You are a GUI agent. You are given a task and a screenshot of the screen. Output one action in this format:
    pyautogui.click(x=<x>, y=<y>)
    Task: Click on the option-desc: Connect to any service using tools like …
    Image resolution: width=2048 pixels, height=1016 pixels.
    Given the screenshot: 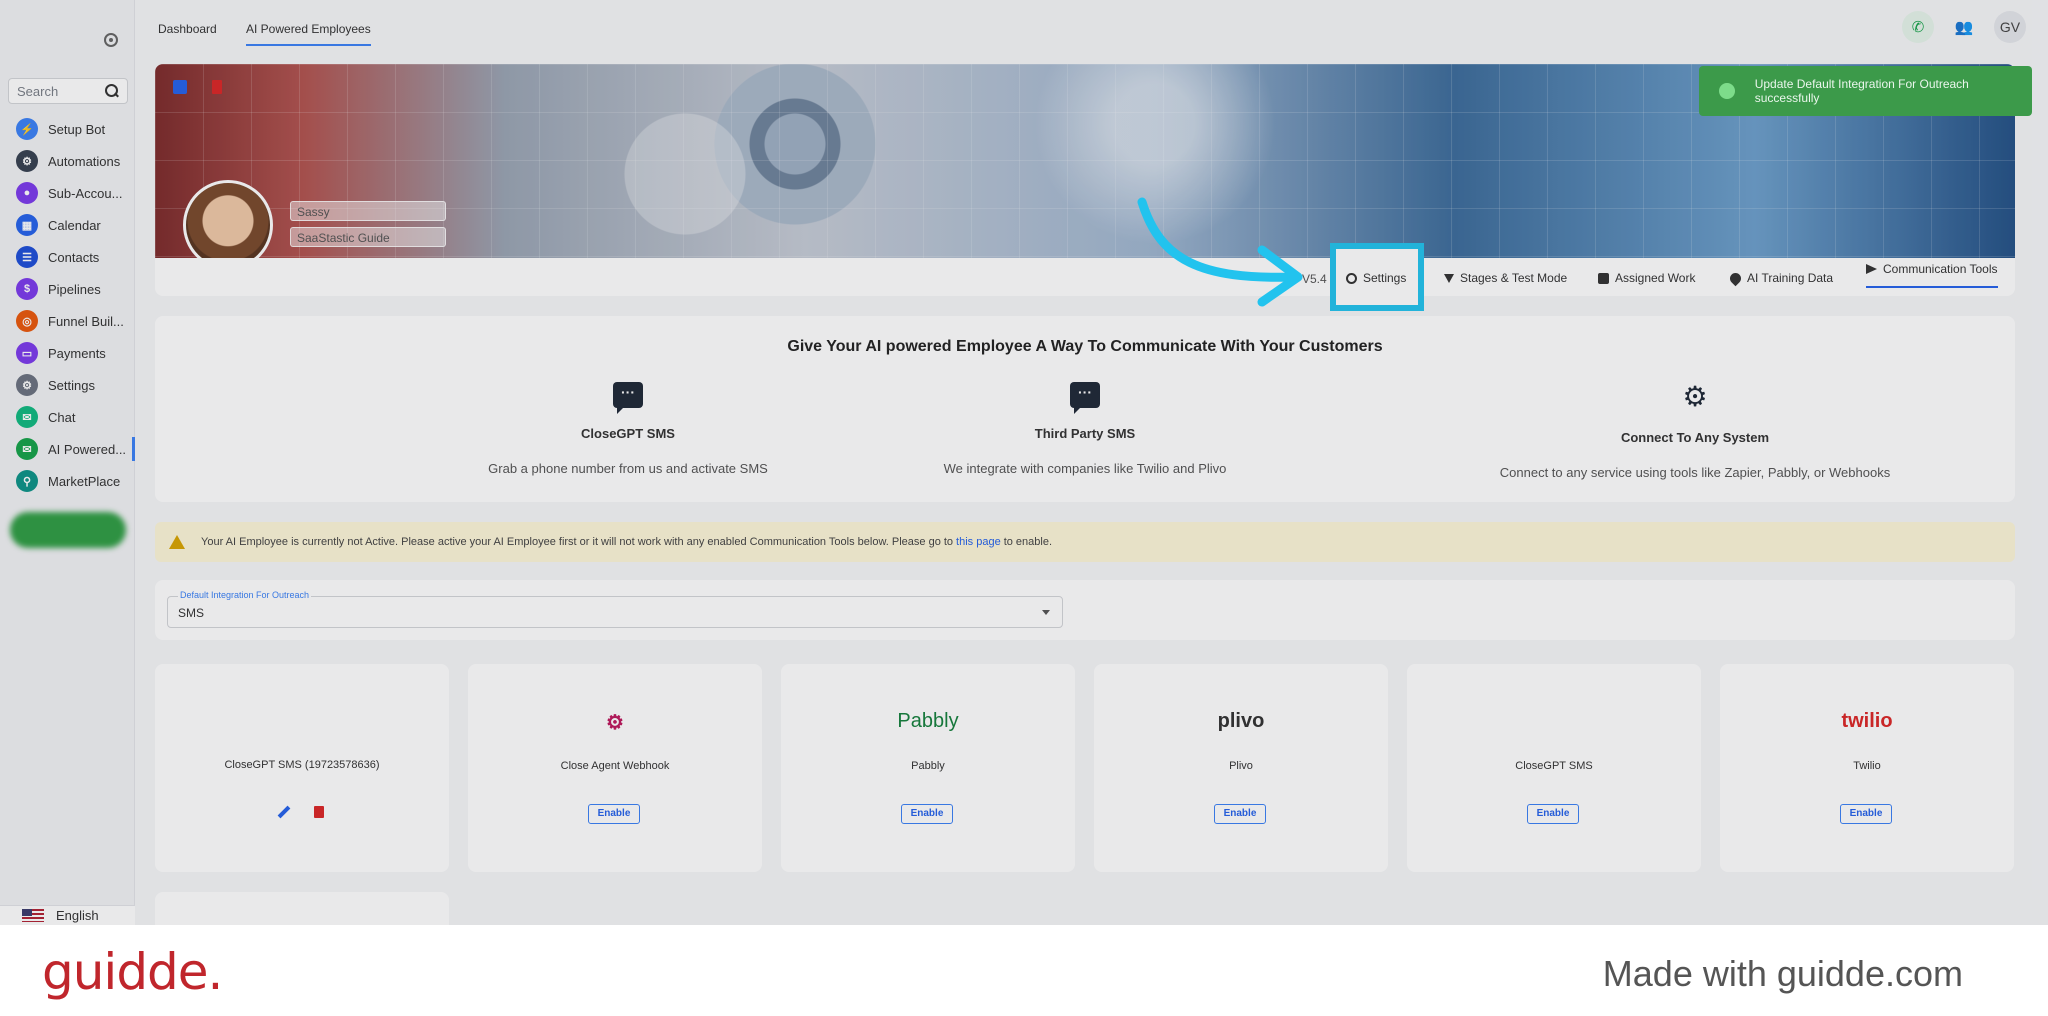 What is the action you would take?
    pyautogui.click(x=1695, y=472)
    